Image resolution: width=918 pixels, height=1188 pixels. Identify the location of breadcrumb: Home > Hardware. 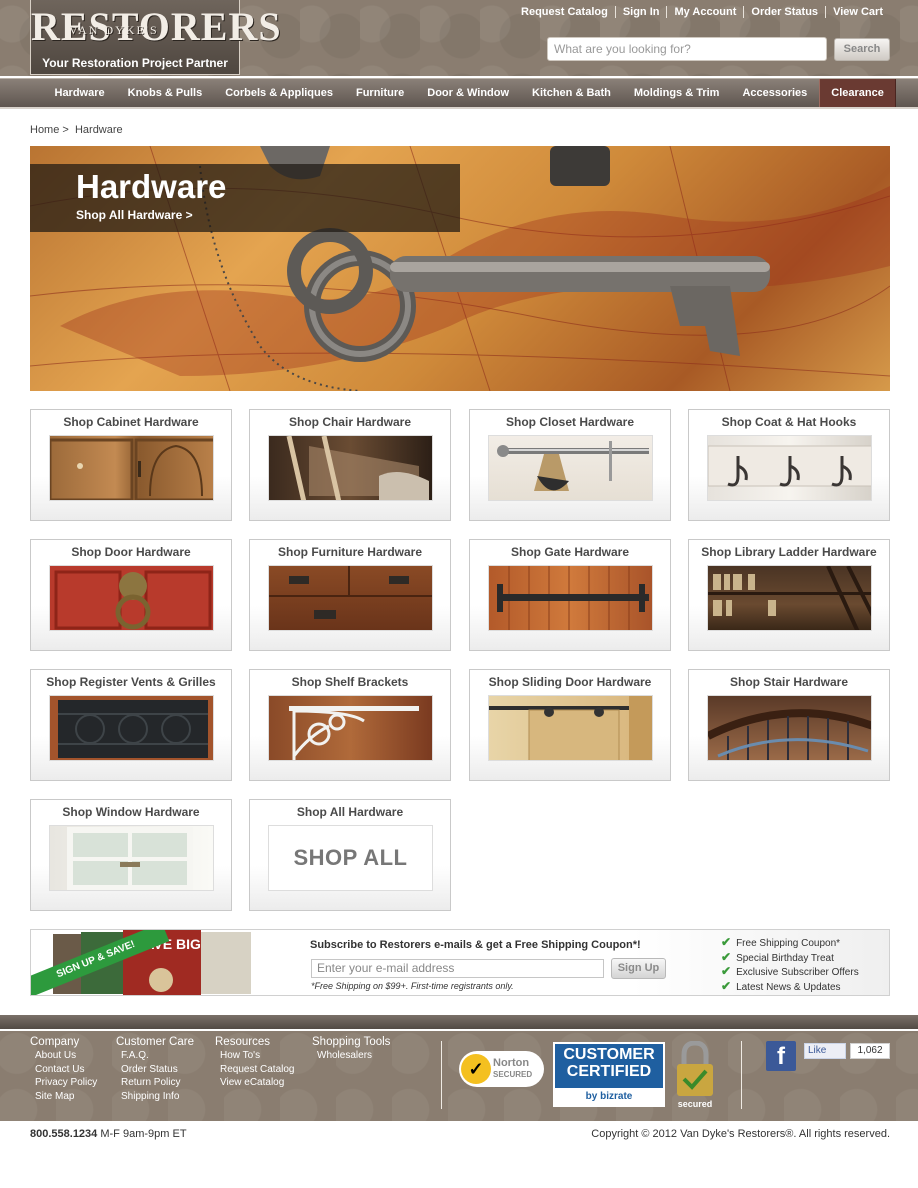
(76, 130).